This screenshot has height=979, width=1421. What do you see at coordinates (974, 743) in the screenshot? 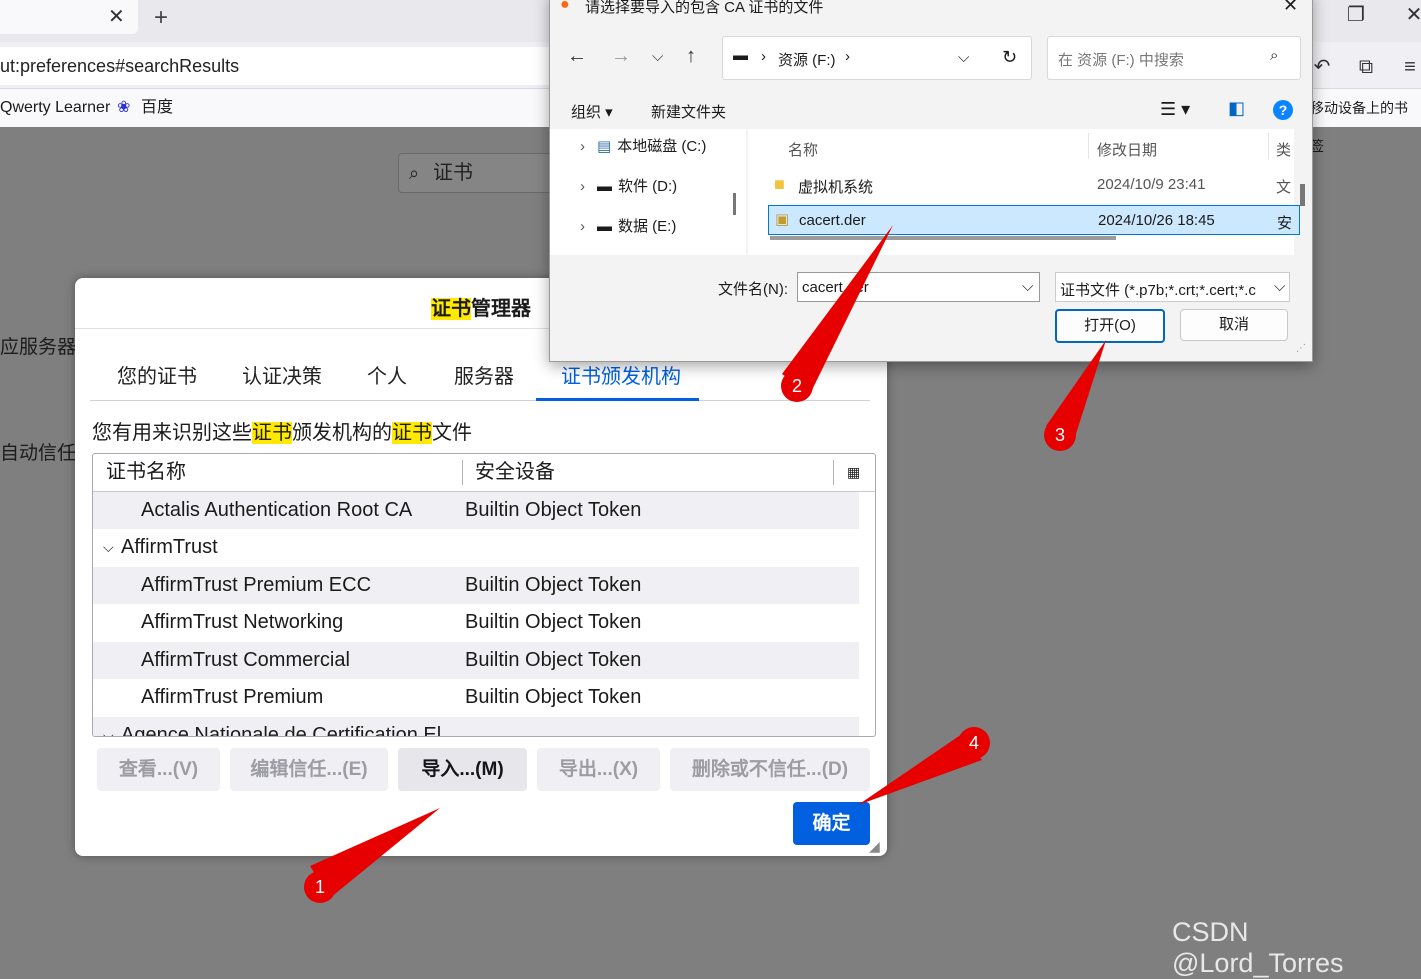
I see `annotation-4: 4` at bounding box center [974, 743].